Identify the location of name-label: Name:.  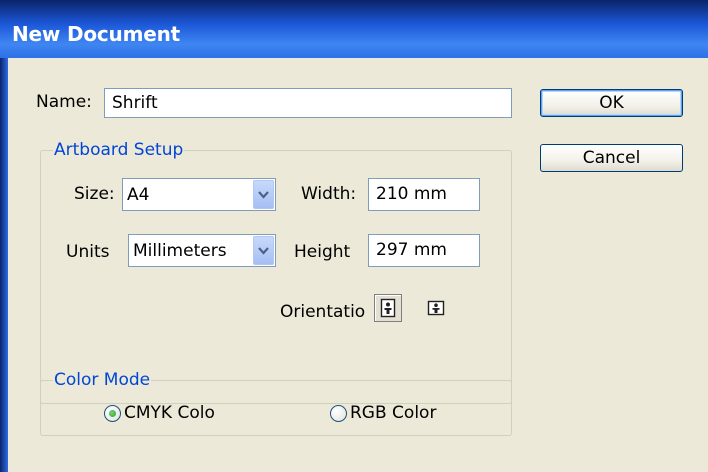
(64, 102).